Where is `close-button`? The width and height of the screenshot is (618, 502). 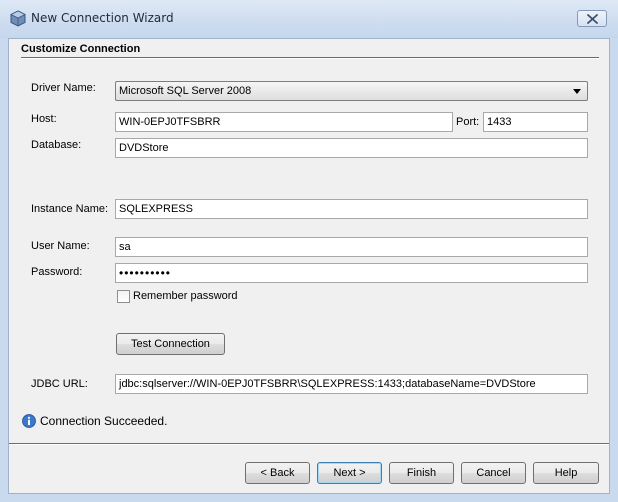 close-button is located at coordinates (592, 18).